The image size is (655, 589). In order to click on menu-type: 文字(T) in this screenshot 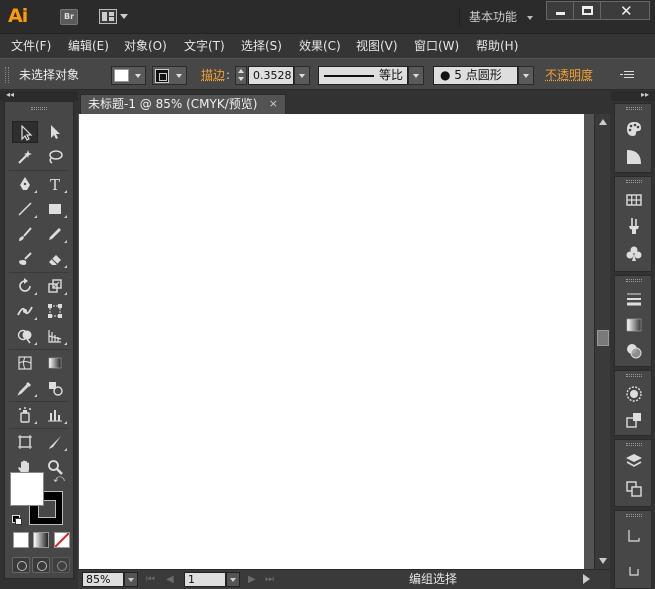, I will do `click(204, 46)`.